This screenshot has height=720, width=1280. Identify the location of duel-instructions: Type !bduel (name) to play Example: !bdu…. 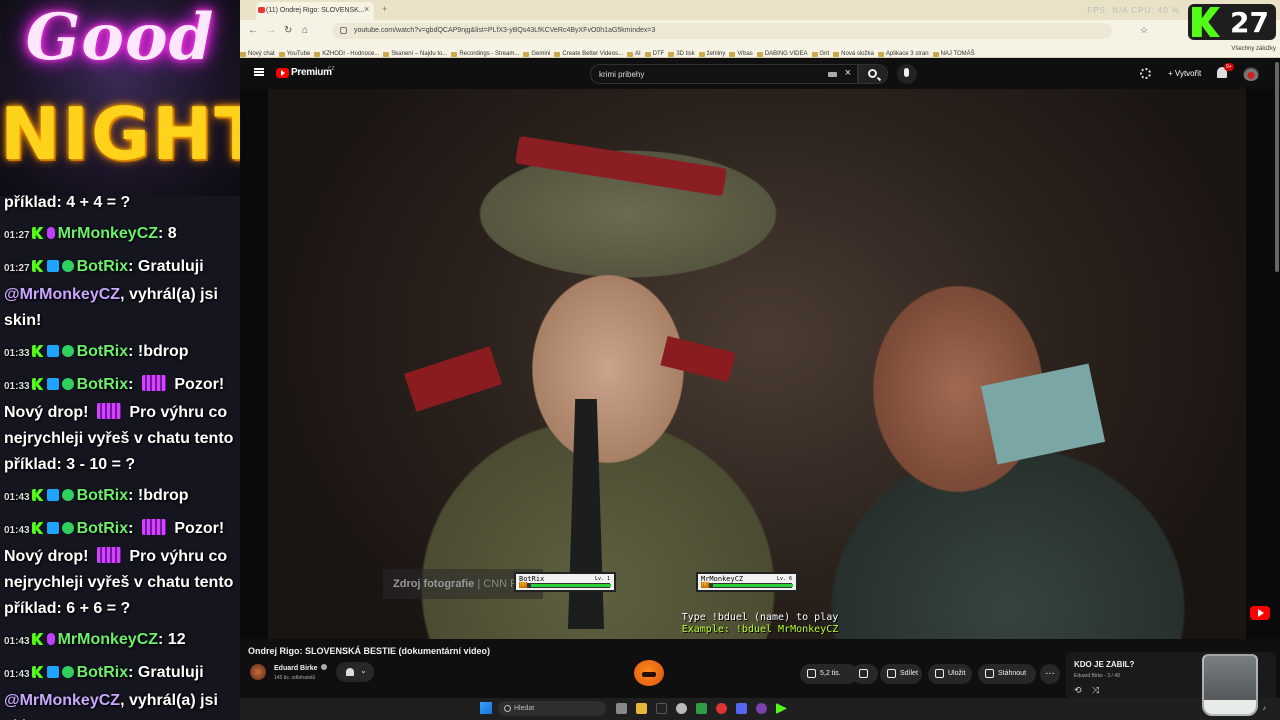
(760, 624).